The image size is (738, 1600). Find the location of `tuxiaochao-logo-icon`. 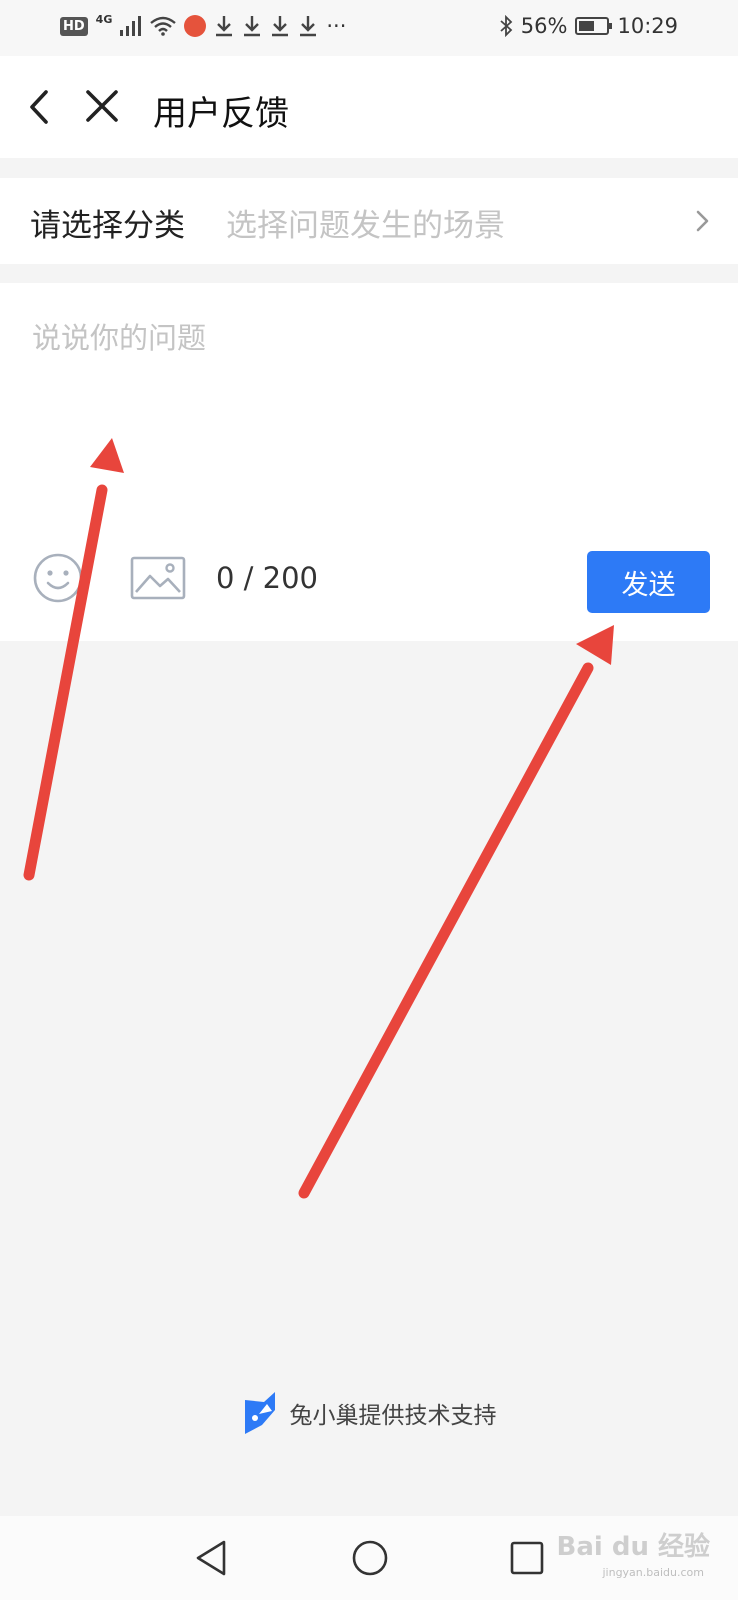

tuxiaochao-logo-icon is located at coordinates (259, 1413).